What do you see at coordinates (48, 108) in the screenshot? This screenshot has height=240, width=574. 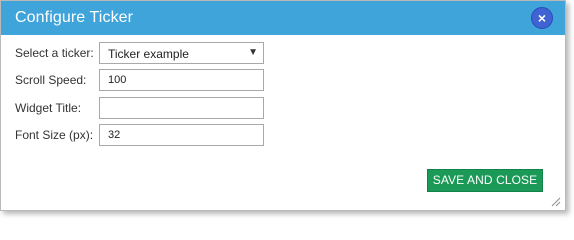 I see `widget-title-label: Widget Title:` at bounding box center [48, 108].